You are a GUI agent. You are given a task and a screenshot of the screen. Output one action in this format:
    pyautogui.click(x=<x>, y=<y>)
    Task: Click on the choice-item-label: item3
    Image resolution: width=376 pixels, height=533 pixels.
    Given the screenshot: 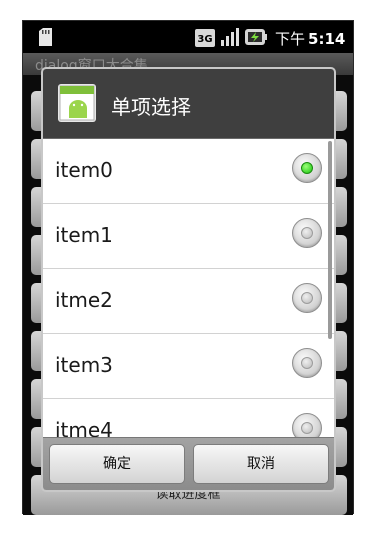 What is the action you would take?
    pyautogui.click(x=84, y=365)
    